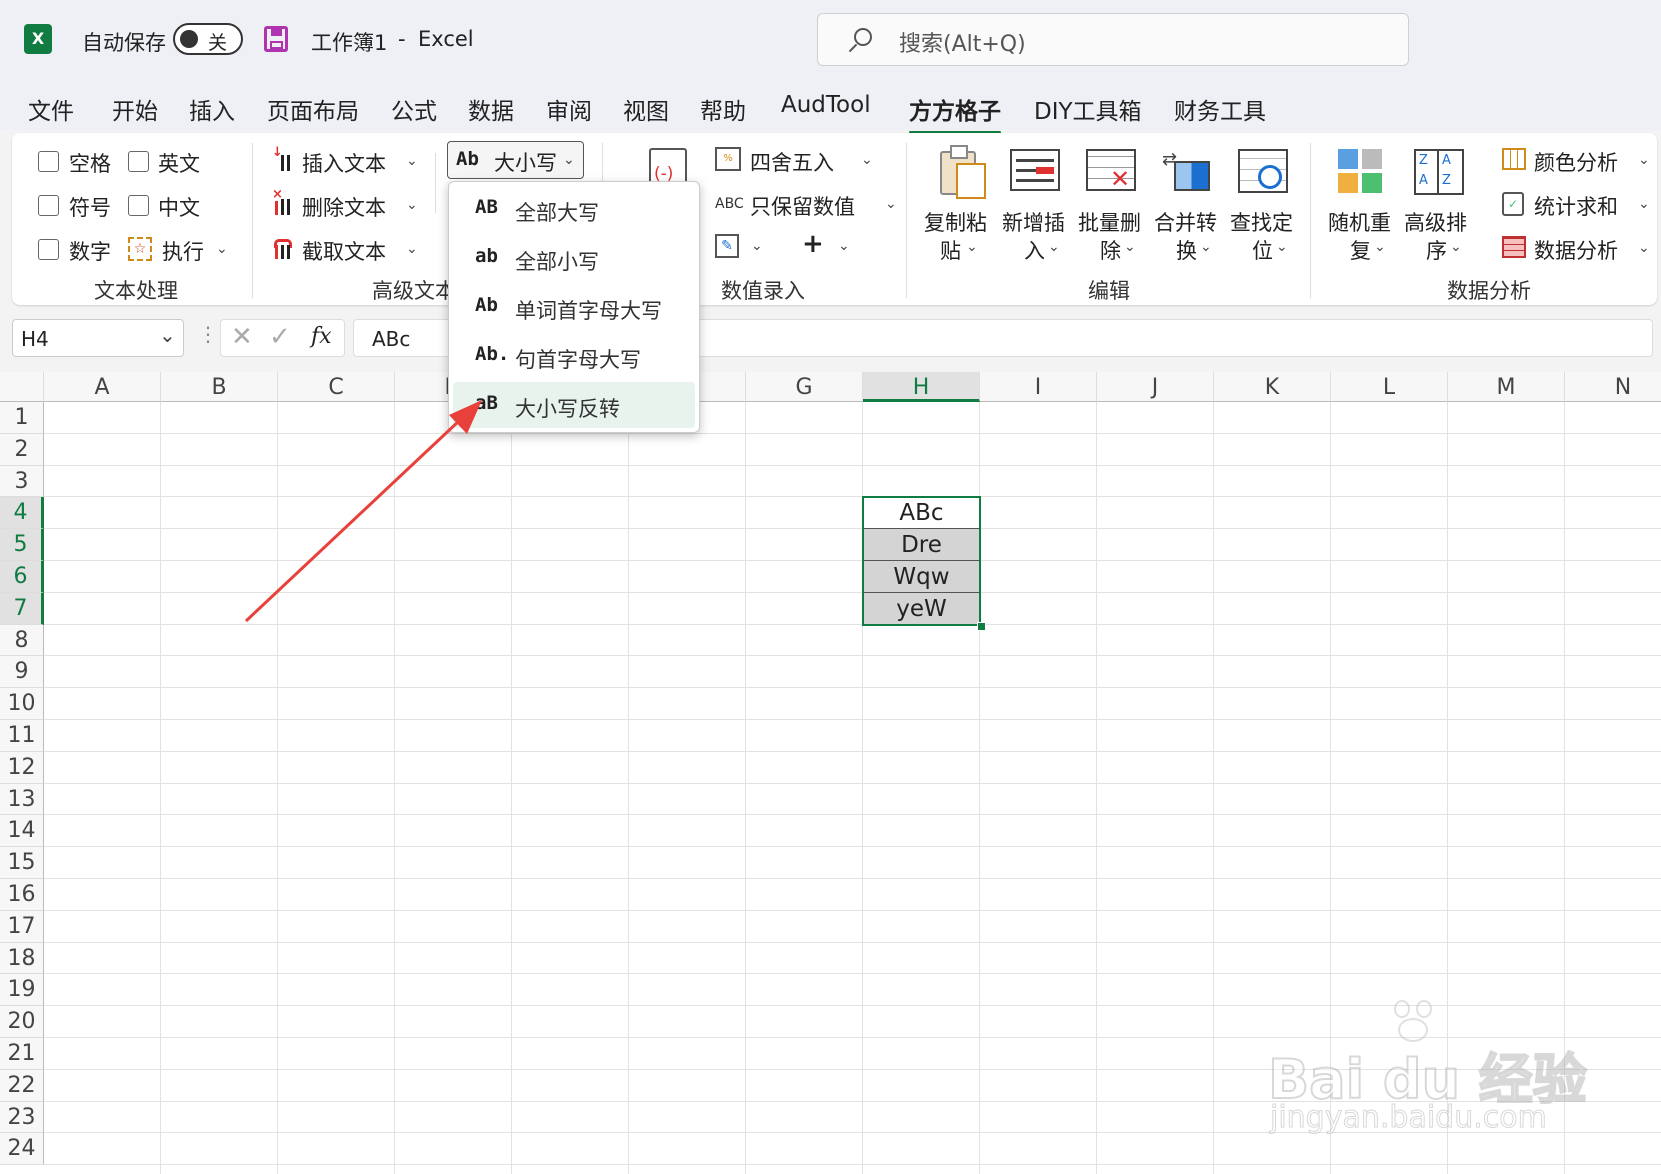 Image resolution: width=1661 pixels, height=1174 pixels. What do you see at coordinates (1427, 1075) in the screenshot?
I see `watermark: Bai du 经验 jingyan.baidu.com` at bounding box center [1427, 1075].